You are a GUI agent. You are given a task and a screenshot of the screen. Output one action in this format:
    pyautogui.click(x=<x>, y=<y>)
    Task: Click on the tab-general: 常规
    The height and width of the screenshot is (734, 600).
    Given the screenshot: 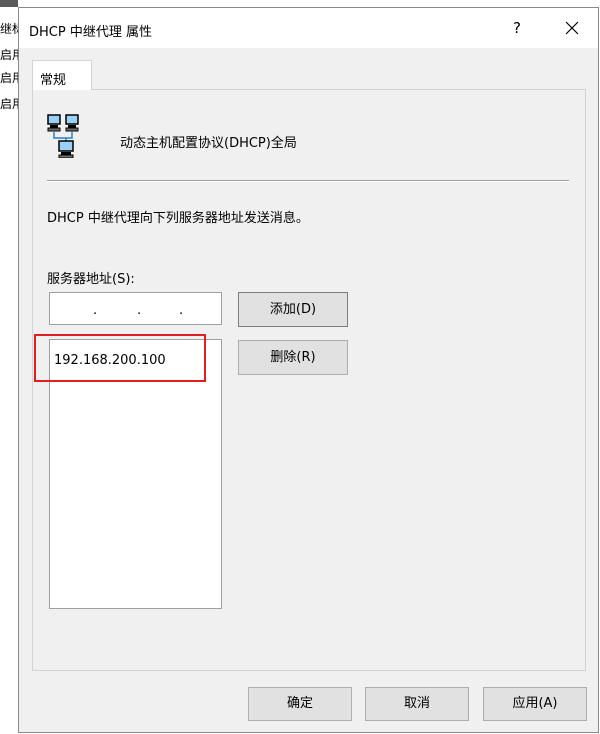 What is the action you would take?
    pyautogui.click(x=62, y=75)
    